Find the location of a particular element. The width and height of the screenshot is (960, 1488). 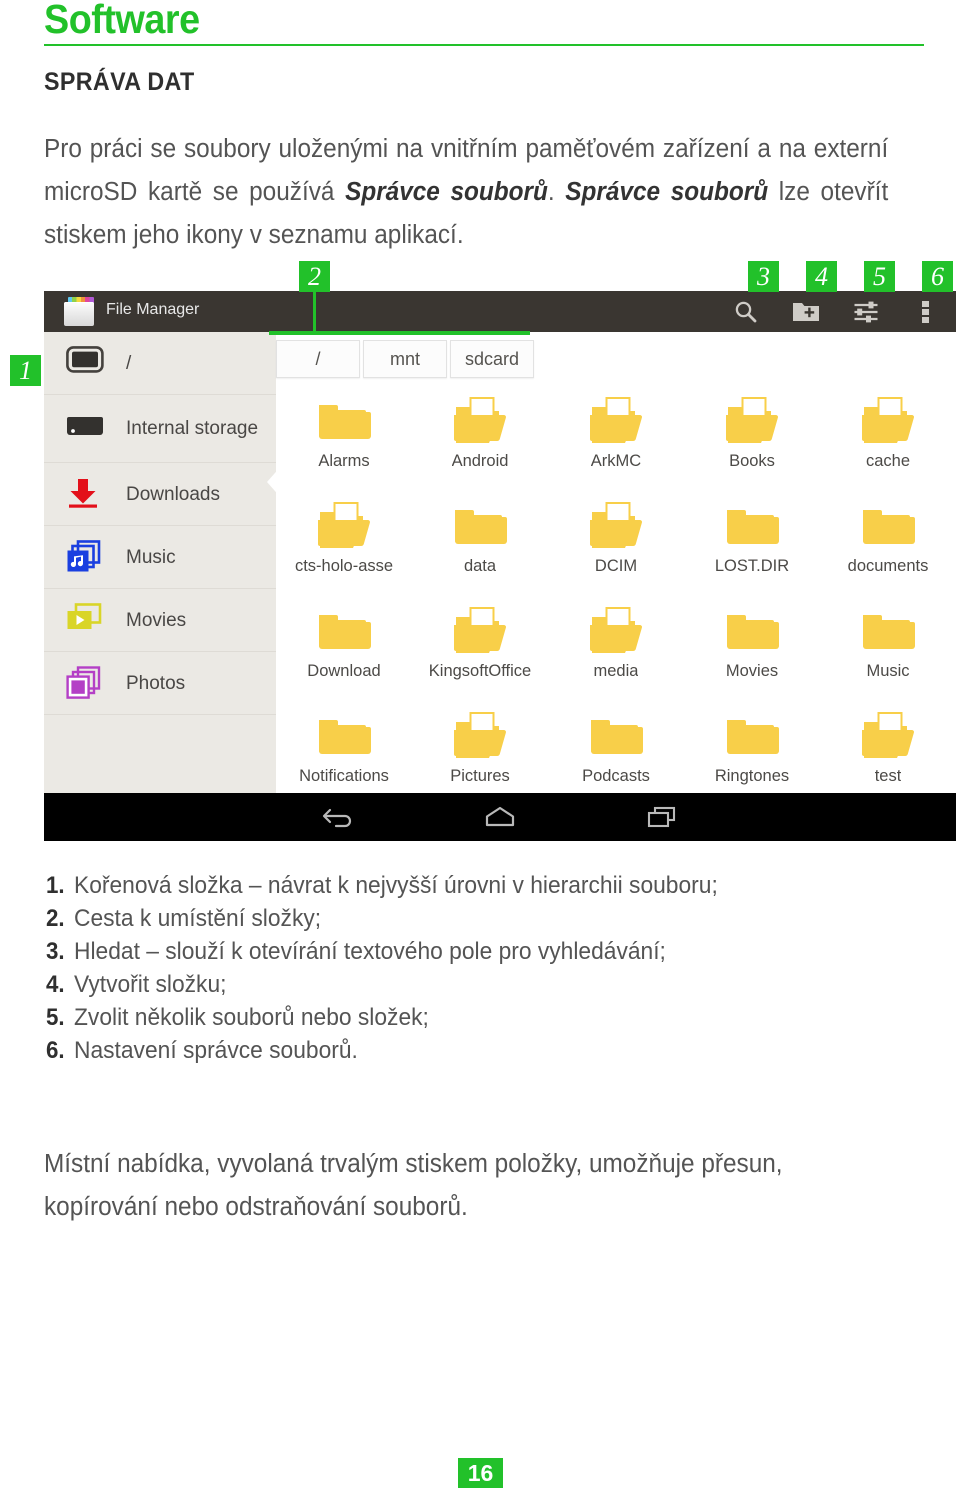

file-item: Alarms is located at coordinates (344, 441).